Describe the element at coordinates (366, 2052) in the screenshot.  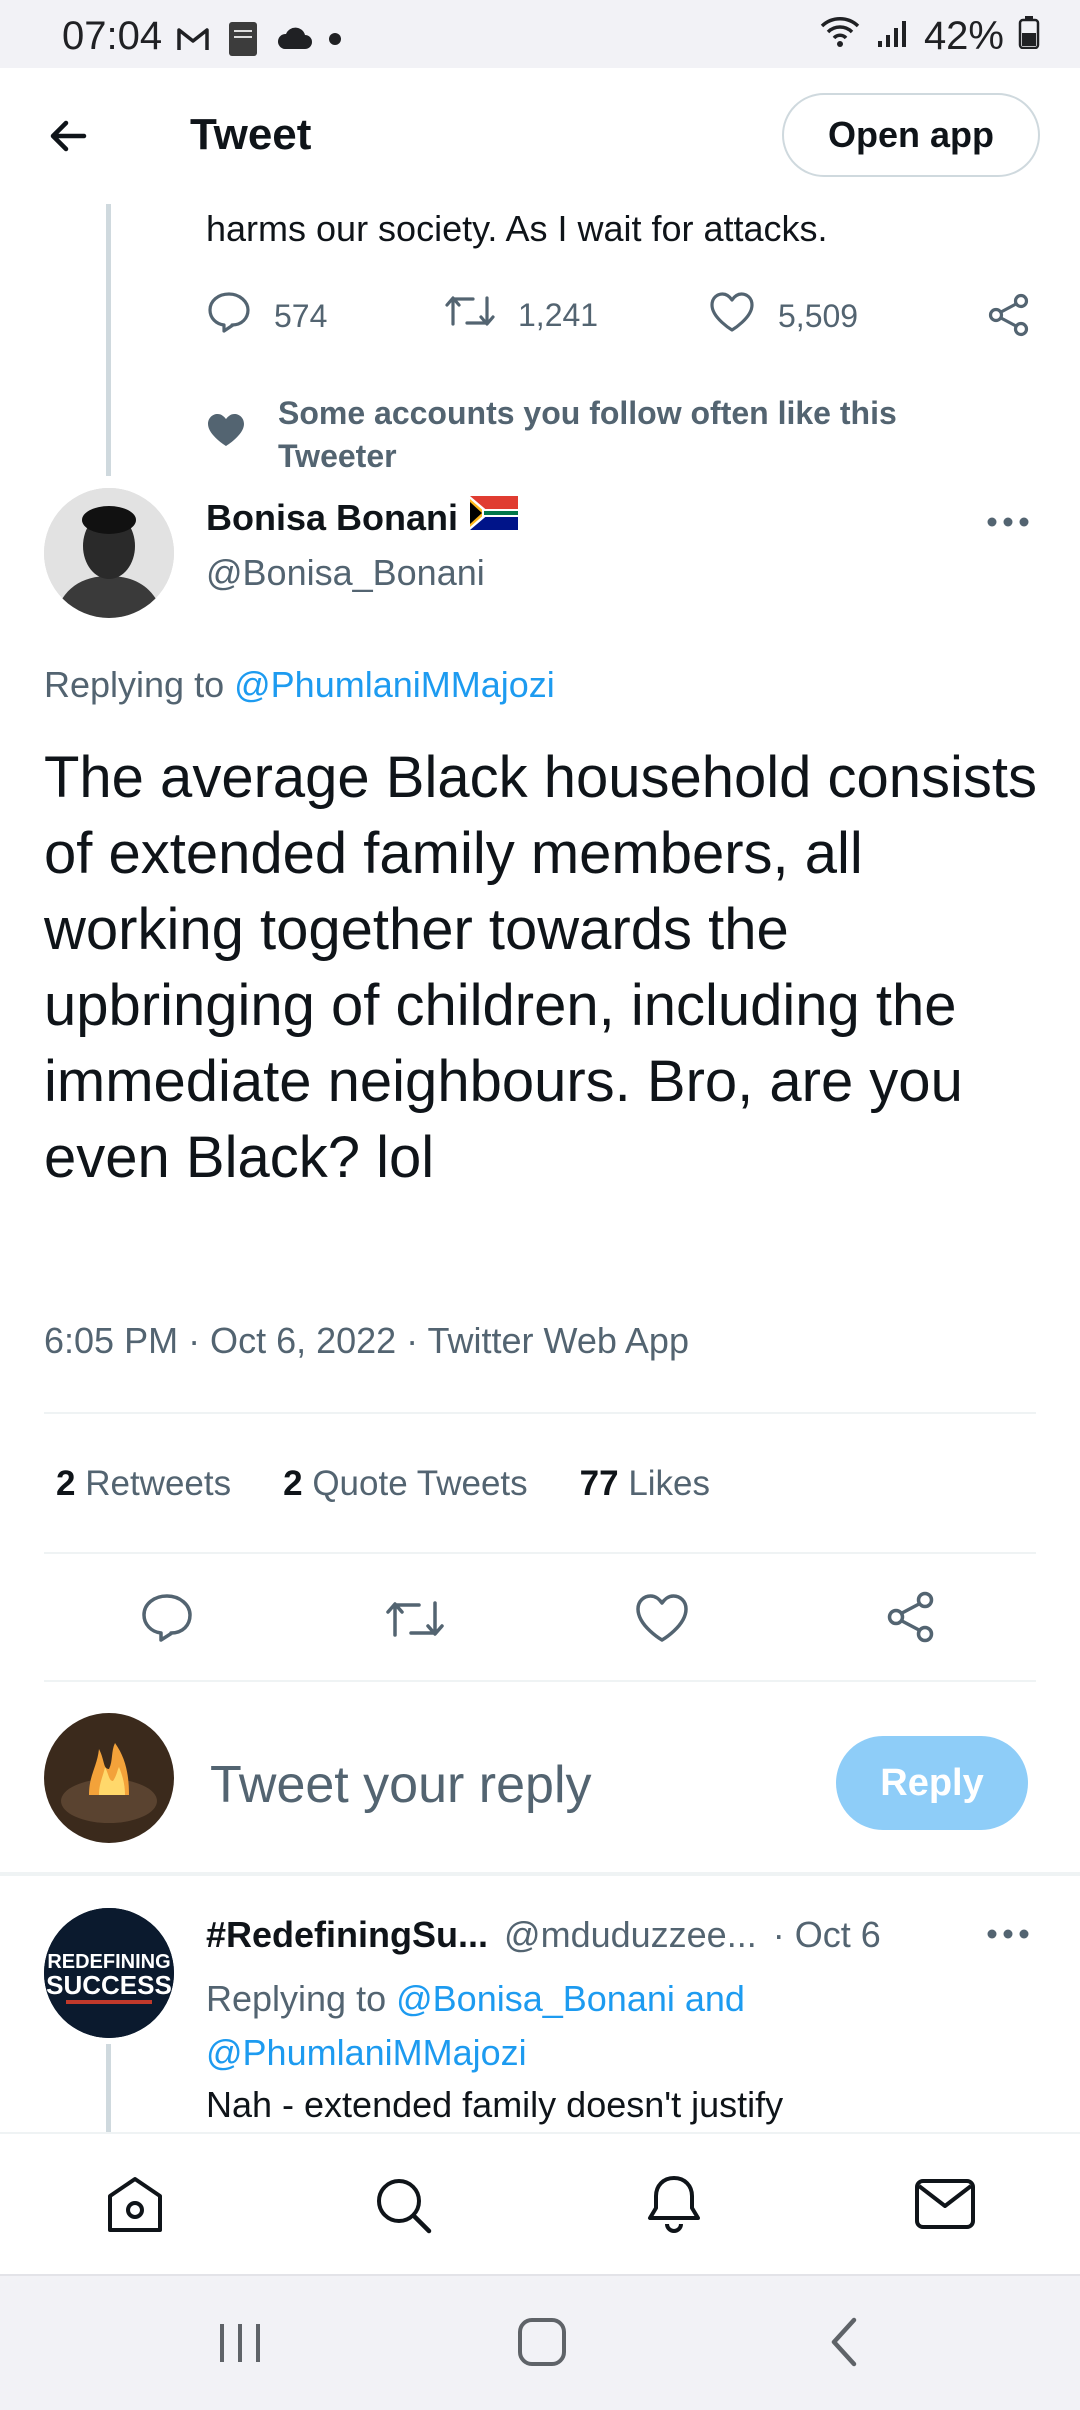
I see `reply-mention-2: @PhumlaniMMajozi` at that location.